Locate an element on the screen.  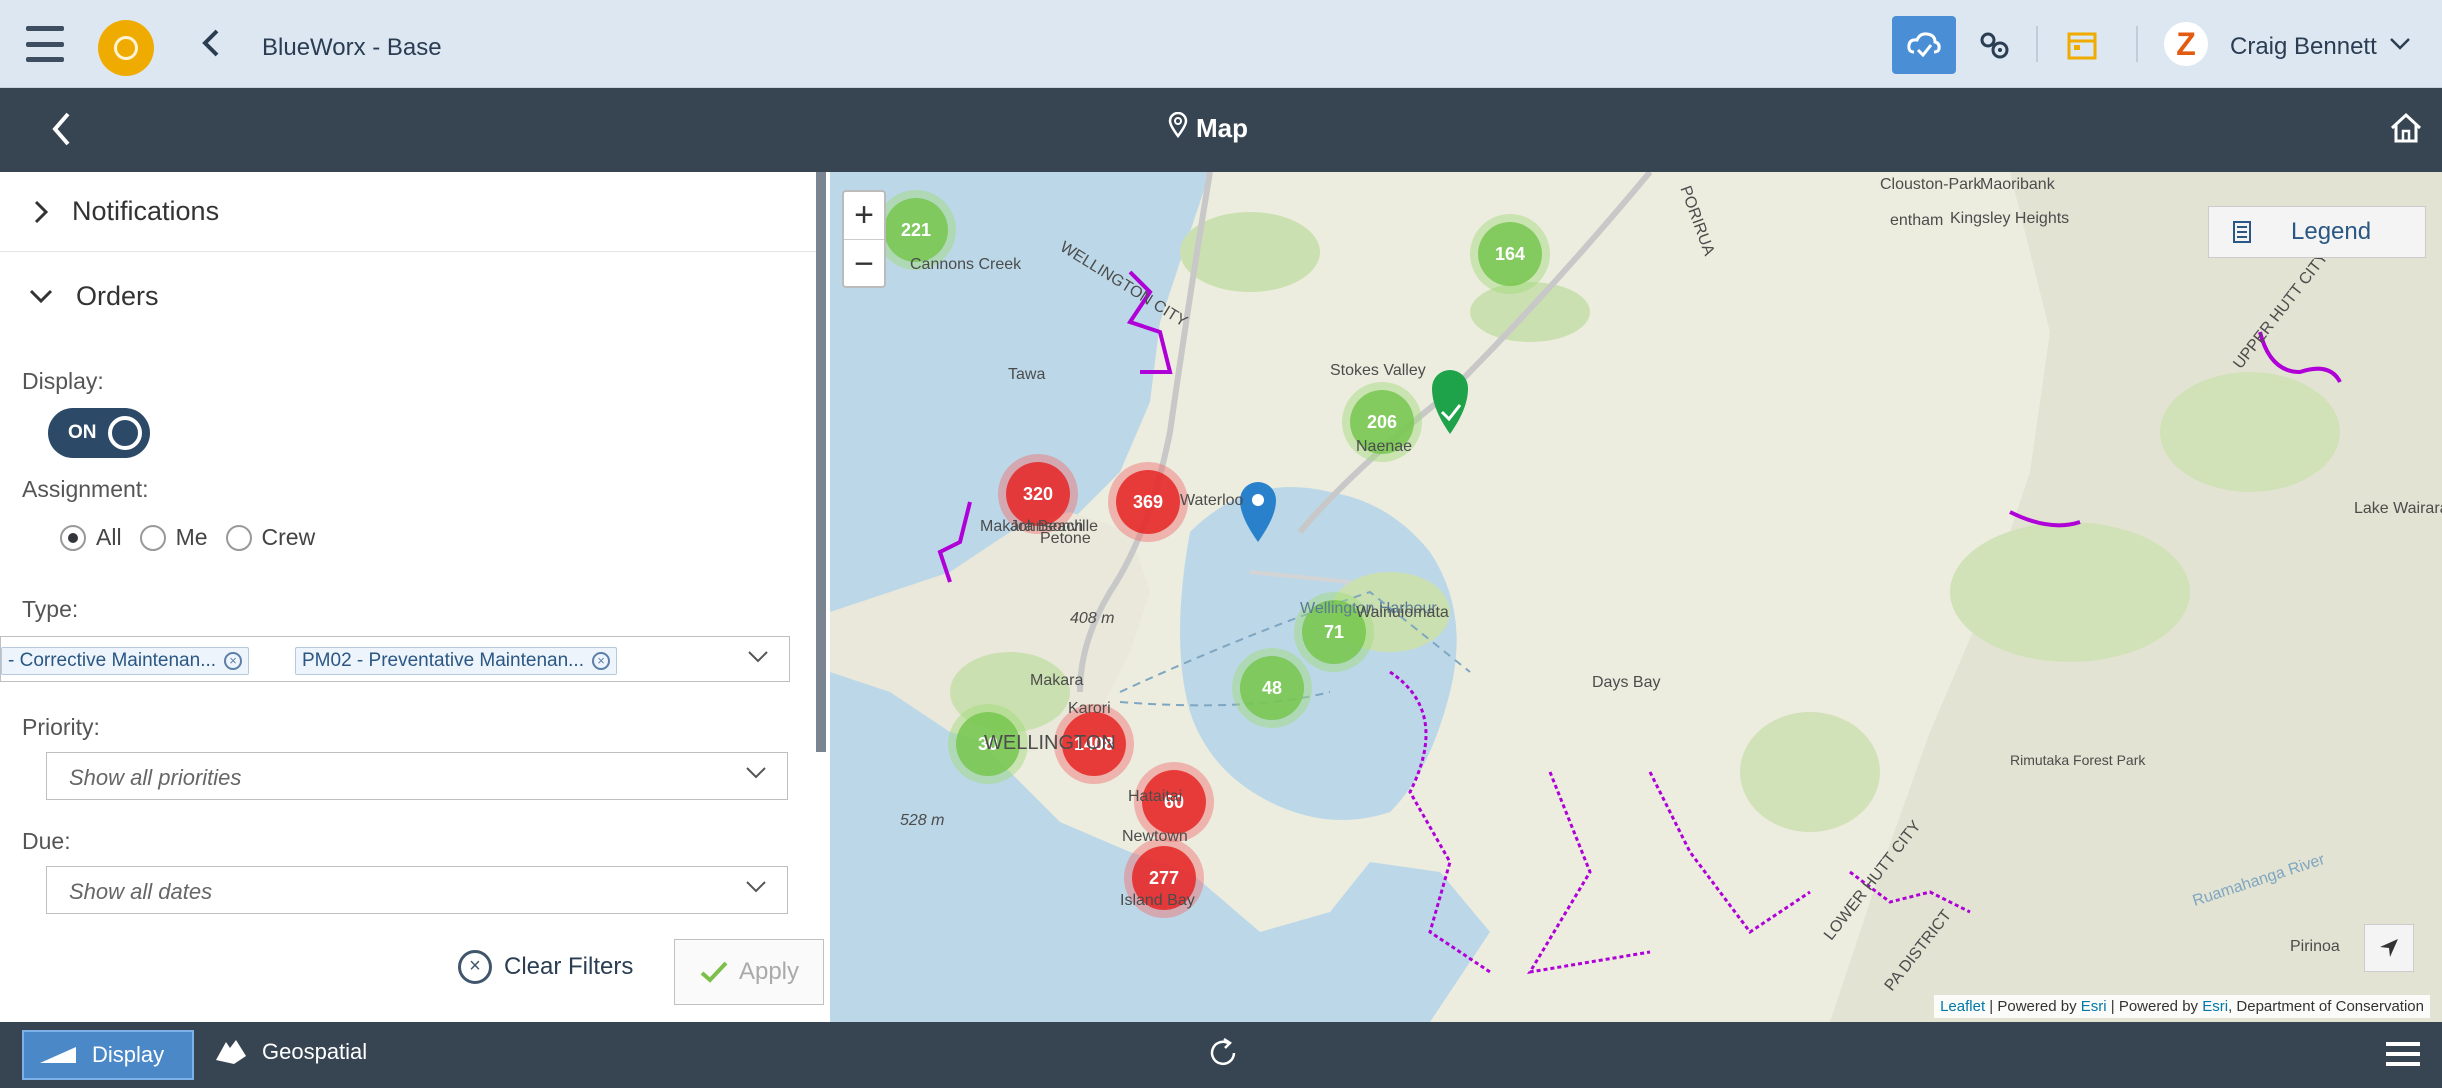
apply-label: Apply is located at coordinates (769, 971).